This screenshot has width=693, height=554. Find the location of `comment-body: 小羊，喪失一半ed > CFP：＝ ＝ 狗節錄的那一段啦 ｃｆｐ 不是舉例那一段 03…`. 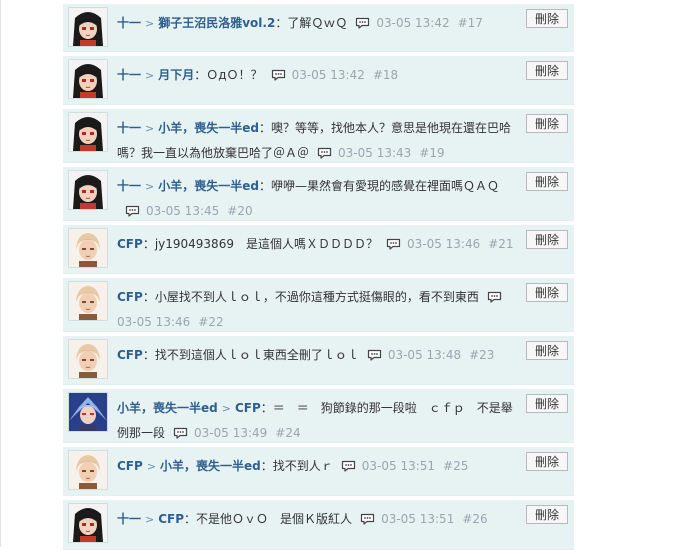

comment-body: 小羊，喪失一半ed > CFP：＝ ＝ 狗節錄的那一段啦 ｃｆｐ 不是舉例那一段 03… is located at coordinates (317, 421).